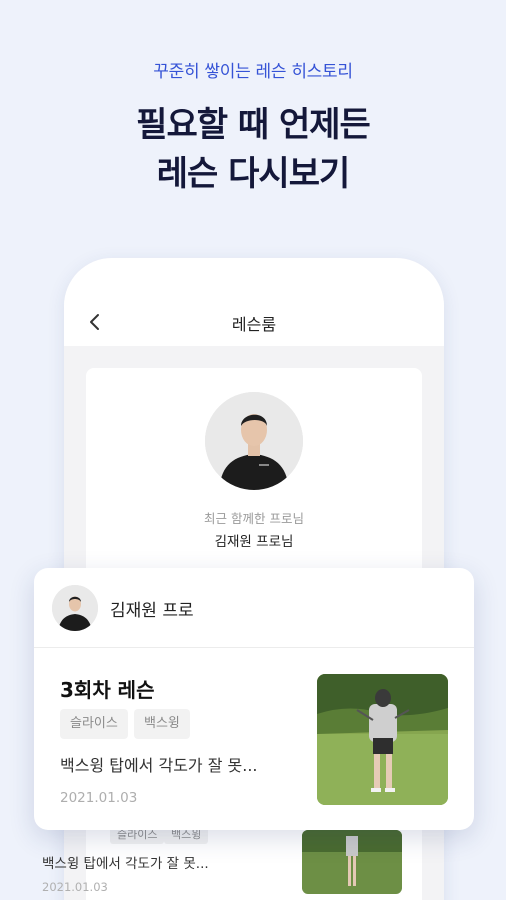 This screenshot has height=900, width=506. Describe the element at coordinates (75, 887) in the screenshot. I see `background-lesson-date: 2021.01.03` at that location.